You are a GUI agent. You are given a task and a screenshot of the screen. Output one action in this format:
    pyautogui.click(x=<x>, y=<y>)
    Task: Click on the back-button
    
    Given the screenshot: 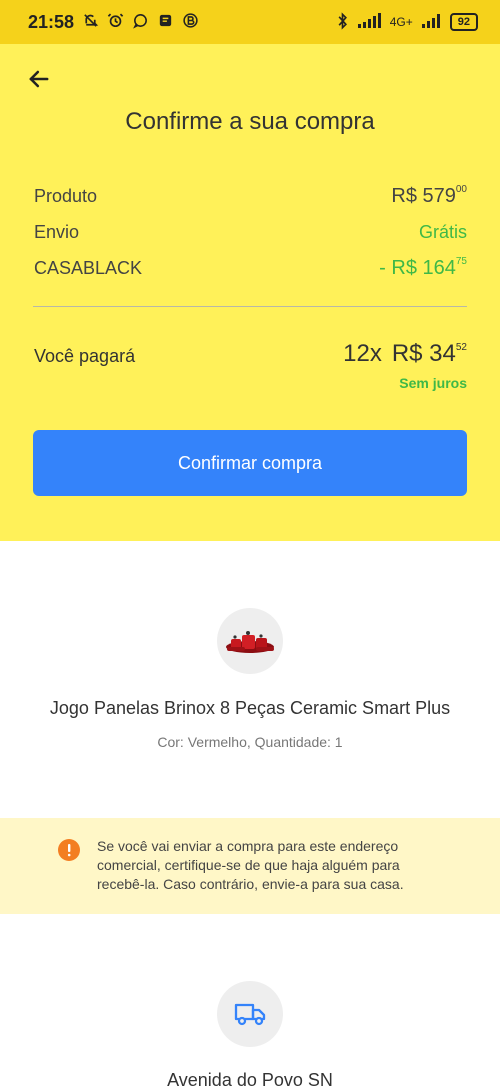 What is the action you would take?
    pyautogui.click(x=39, y=79)
    